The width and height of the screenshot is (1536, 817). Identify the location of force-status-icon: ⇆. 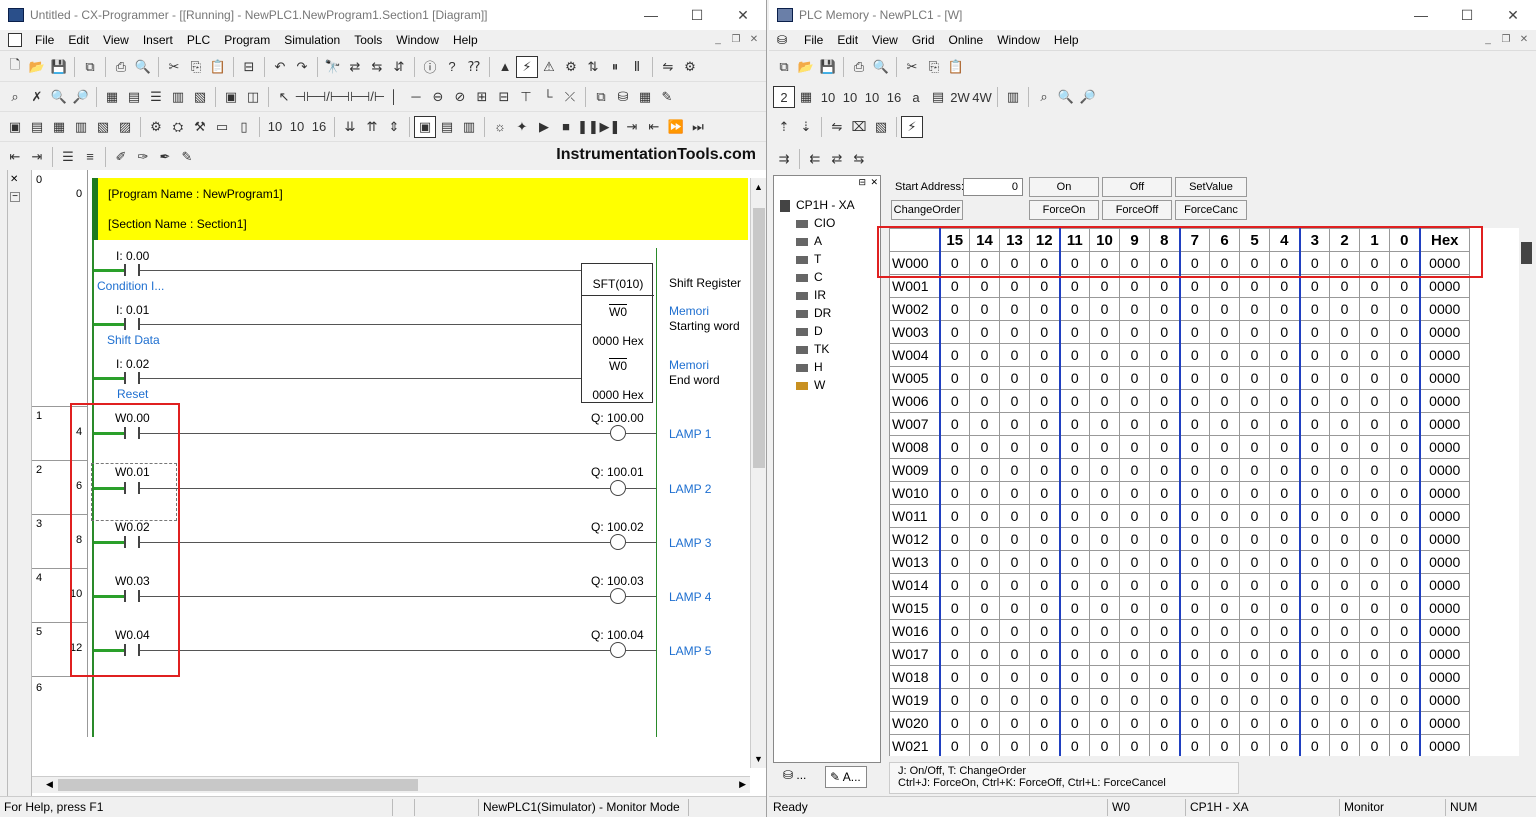
(859, 159).